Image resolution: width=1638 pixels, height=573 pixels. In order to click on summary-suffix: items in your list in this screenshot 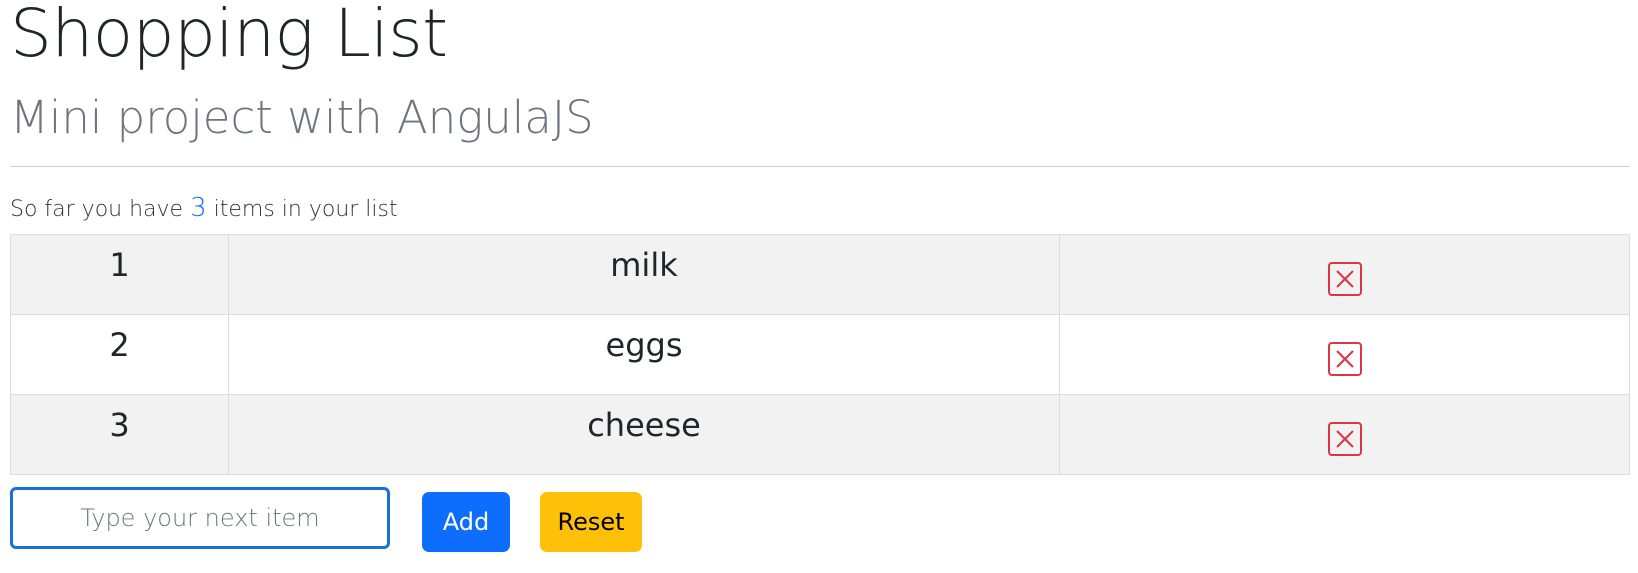, I will do `click(305, 209)`.